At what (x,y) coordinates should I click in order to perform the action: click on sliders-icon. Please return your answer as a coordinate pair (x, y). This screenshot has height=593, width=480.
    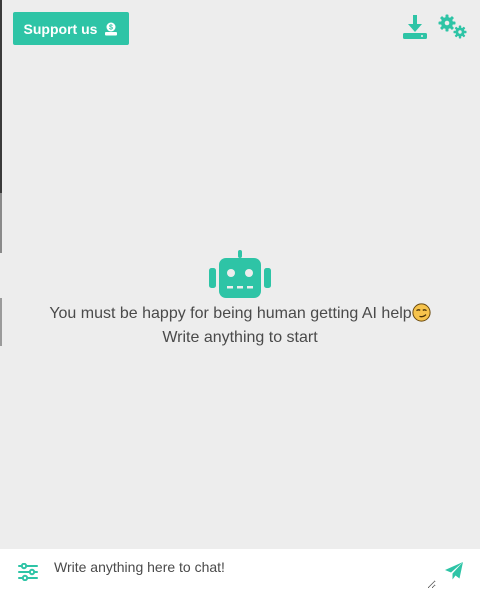
    Looking at the image, I should click on (28, 574).